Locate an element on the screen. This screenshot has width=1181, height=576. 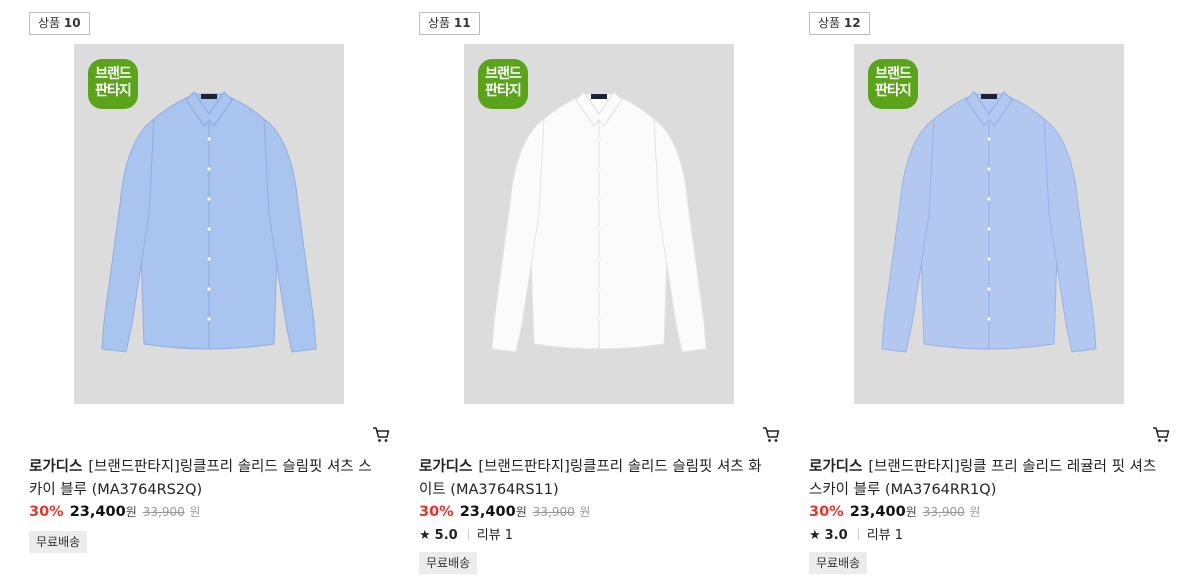
rank-badge: 상품 11 is located at coordinates (449, 23).